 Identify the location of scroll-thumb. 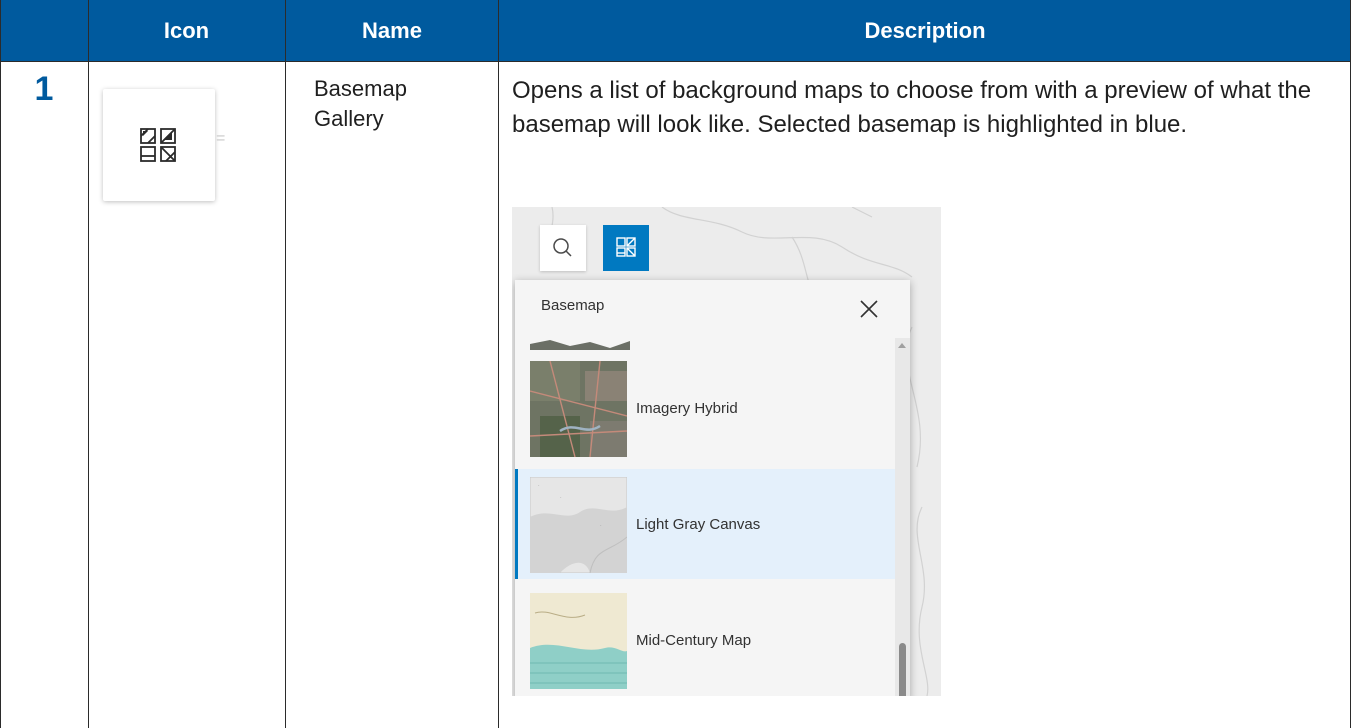
(902, 669).